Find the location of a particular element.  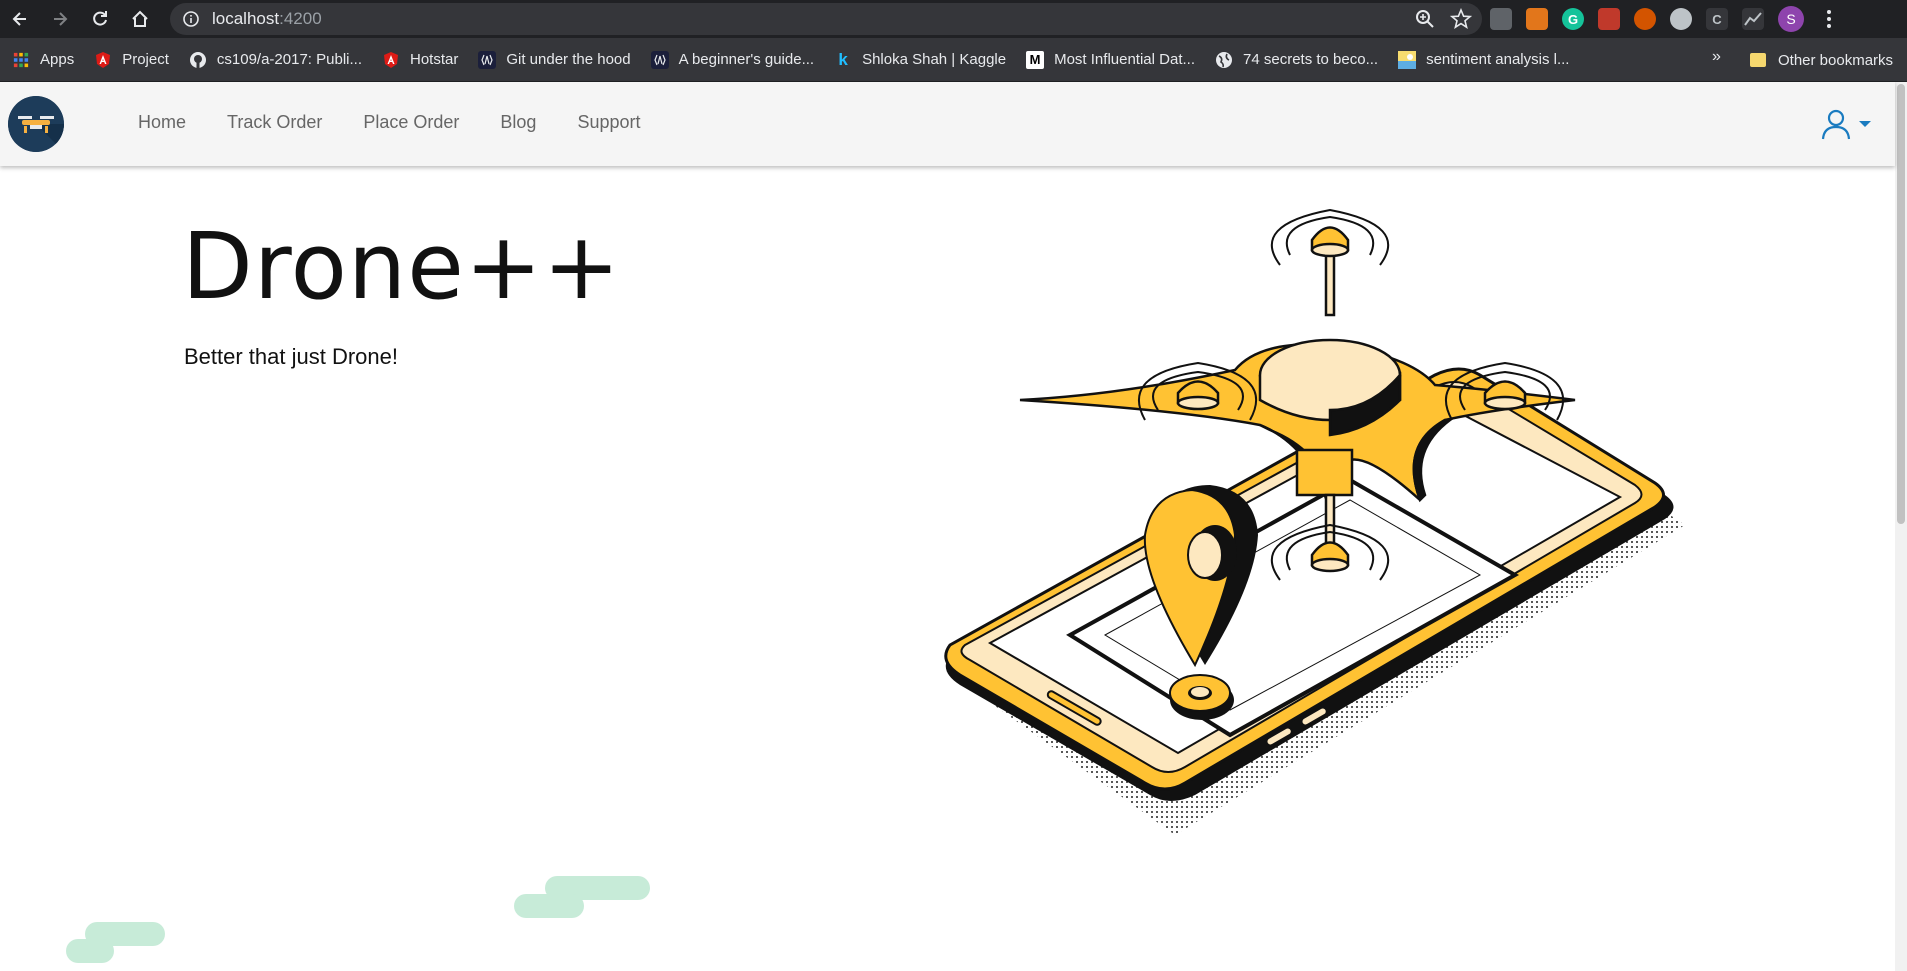

nav-place-order: Place Order is located at coordinates (411, 122).